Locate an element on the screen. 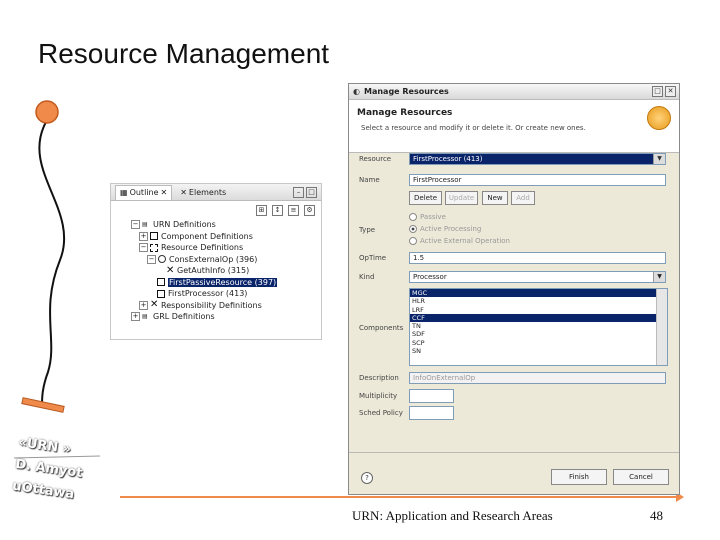  tree-item: − Resource Definitions is located at coordinates (226, 248).